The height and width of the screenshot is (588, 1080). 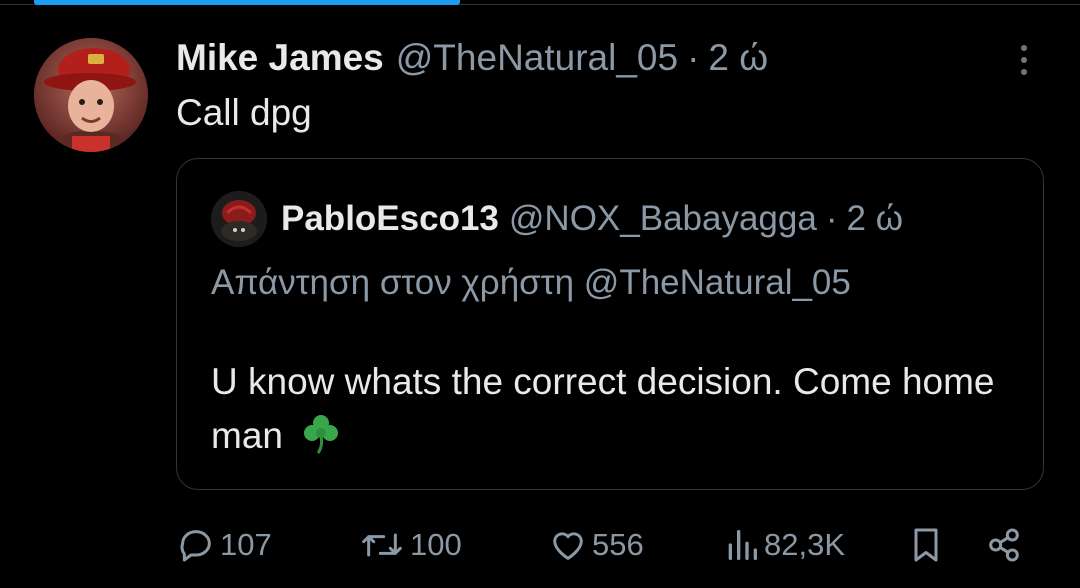 What do you see at coordinates (246, 544) in the screenshot?
I see `reply-count: 107` at bounding box center [246, 544].